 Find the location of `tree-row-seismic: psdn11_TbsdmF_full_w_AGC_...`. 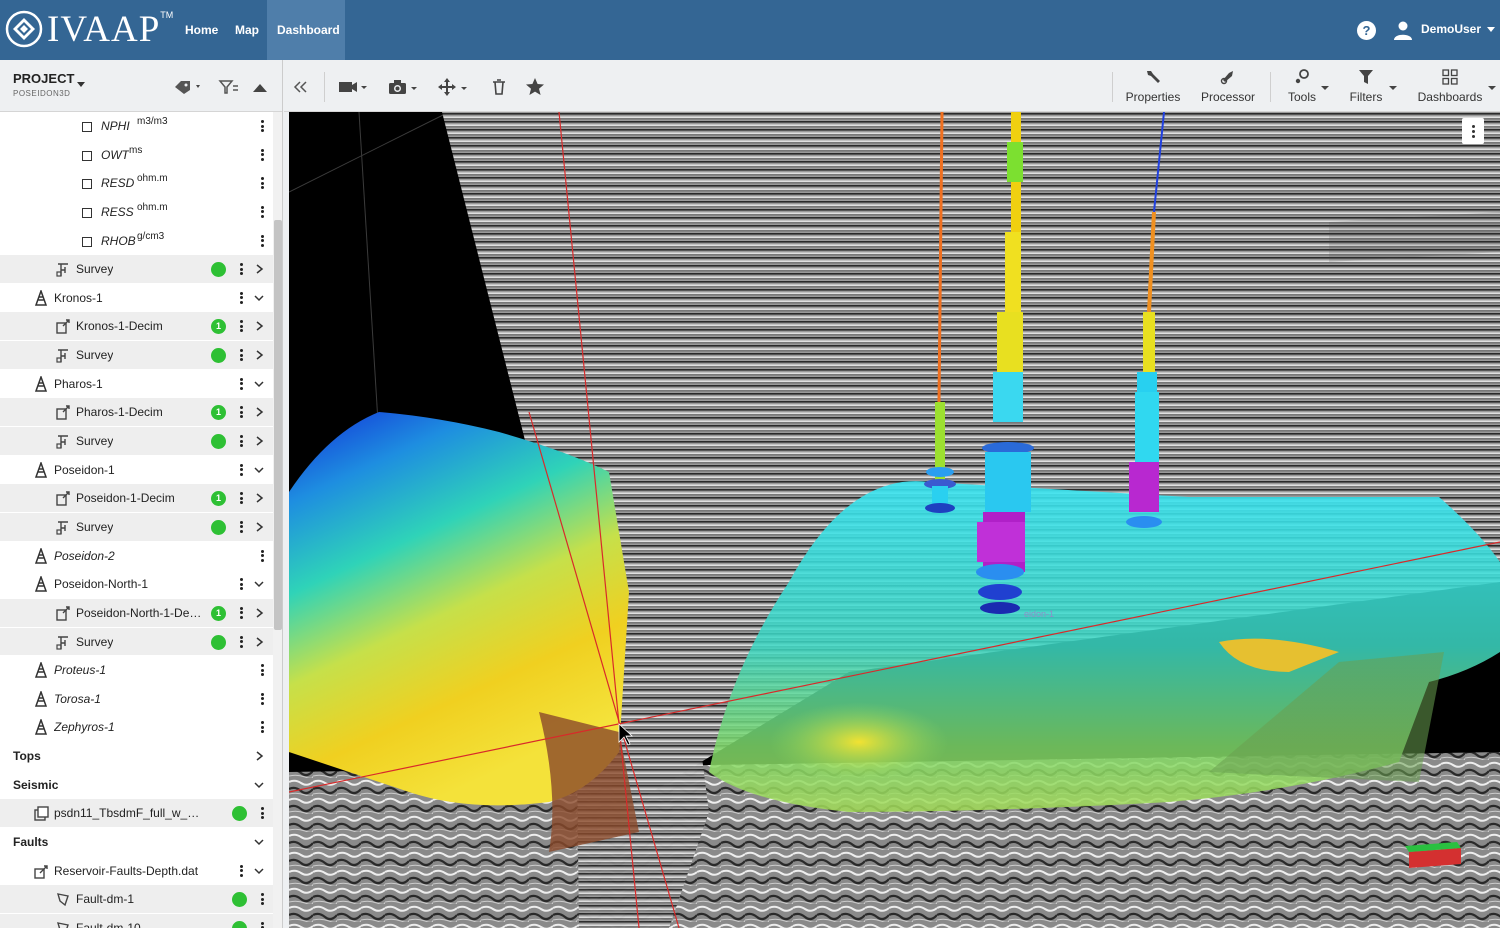

tree-row-seismic: psdn11_TbsdmF_full_w_AGC_... is located at coordinates (136, 814).